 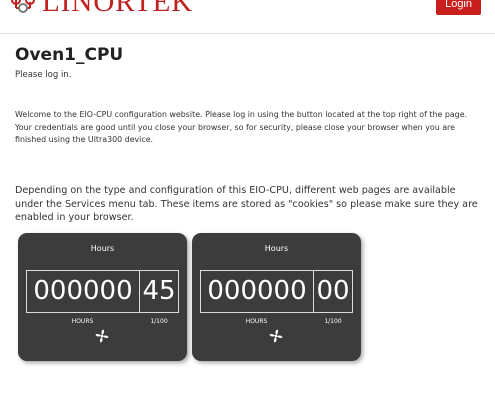 I want to click on logo: LINORTEK, so click(x=101, y=9).